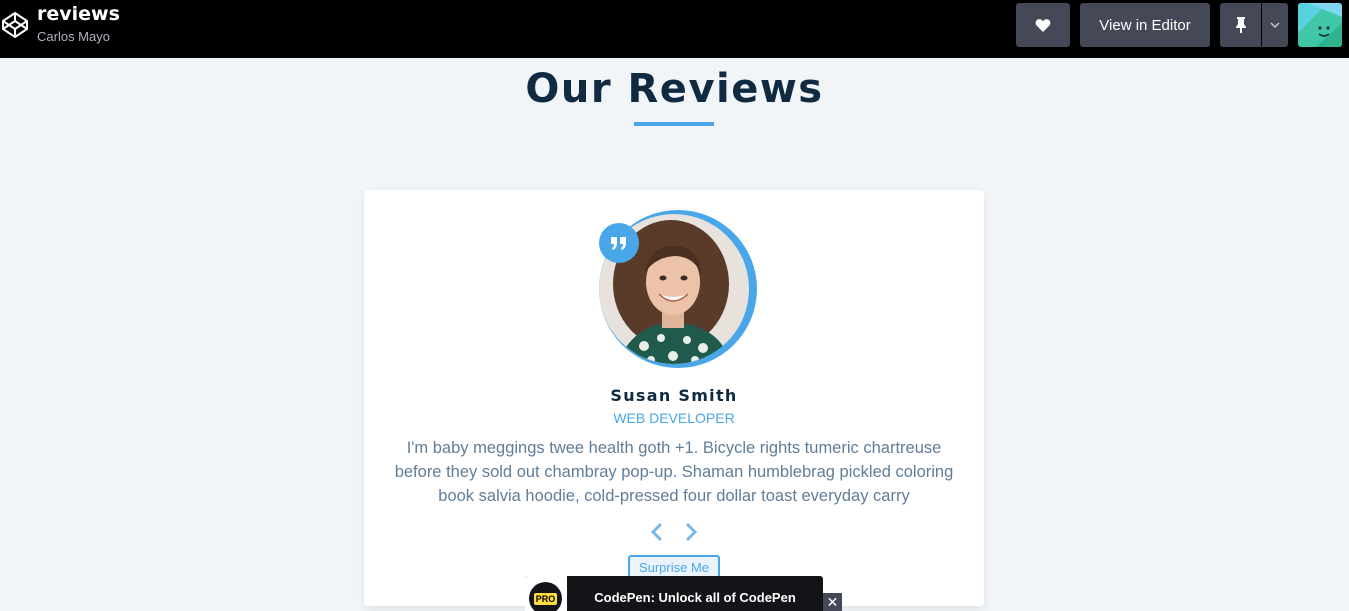  I want to click on pro-badge-area: PRO, so click(546, 593).